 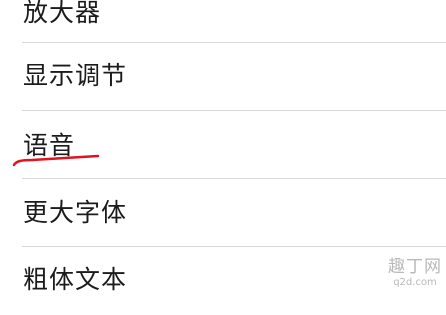 What do you see at coordinates (75, 212) in the screenshot?
I see `settings-item-label: 更大字体` at bounding box center [75, 212].